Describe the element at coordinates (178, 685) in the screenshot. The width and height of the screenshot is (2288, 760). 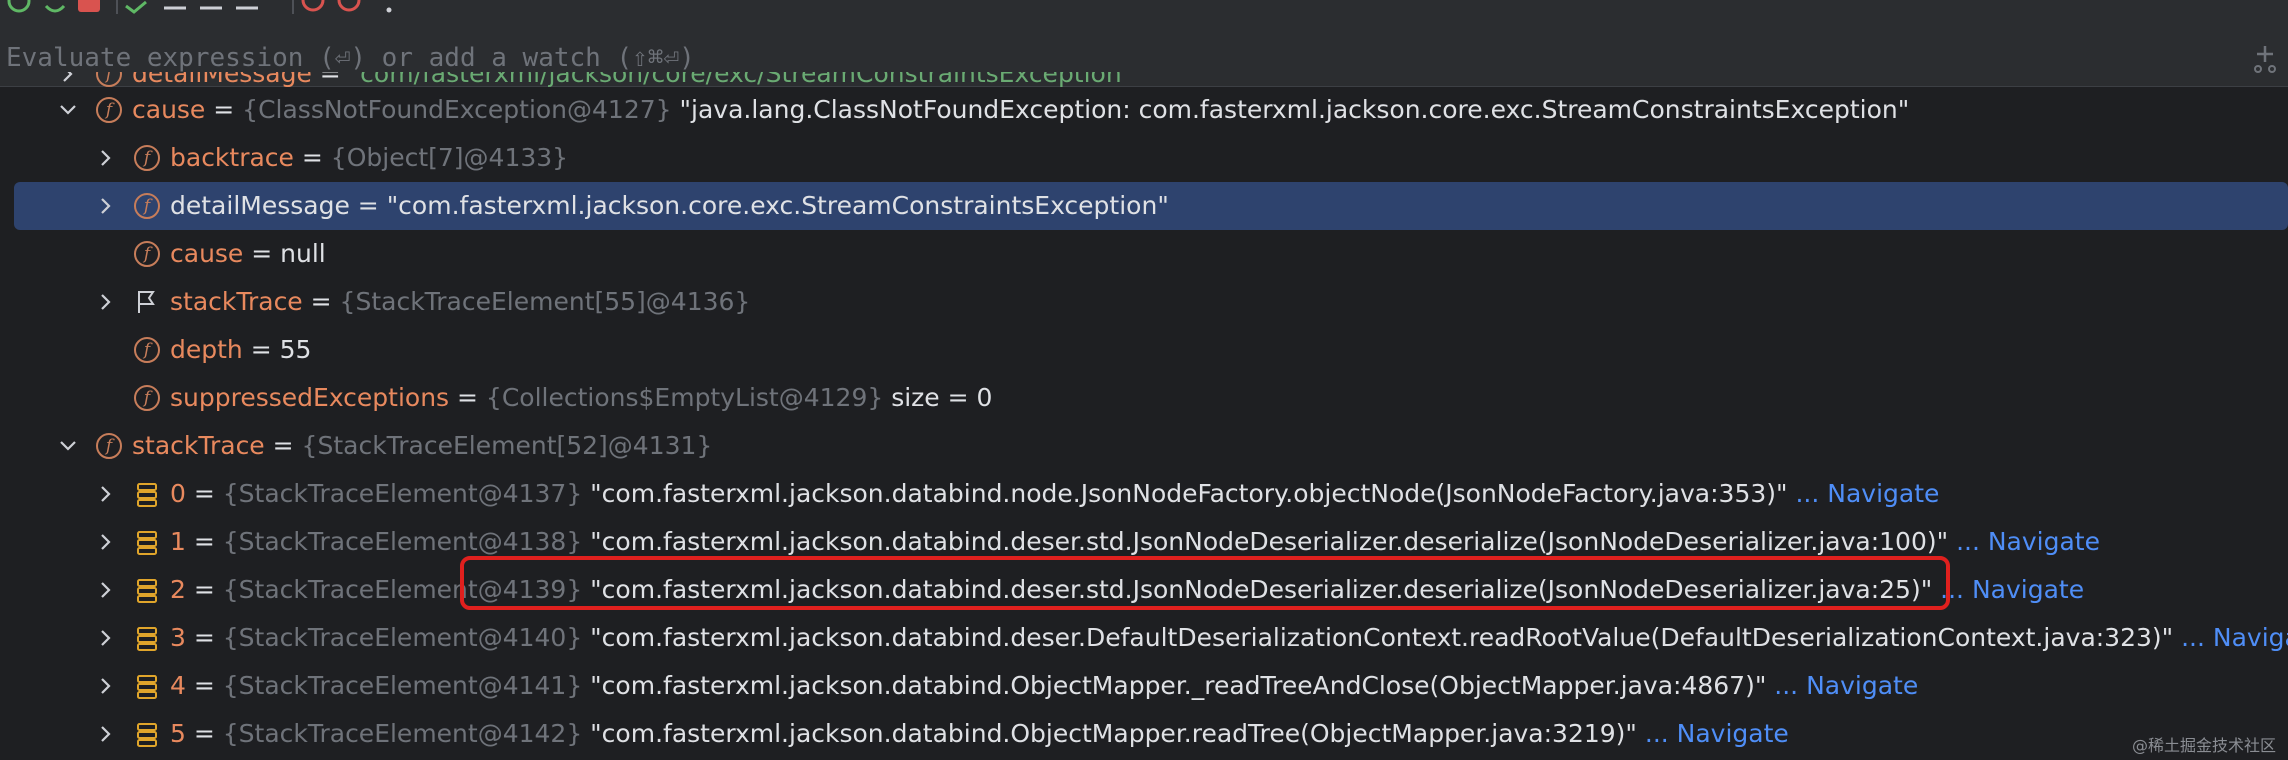
I see `element-index: 4` at that location.